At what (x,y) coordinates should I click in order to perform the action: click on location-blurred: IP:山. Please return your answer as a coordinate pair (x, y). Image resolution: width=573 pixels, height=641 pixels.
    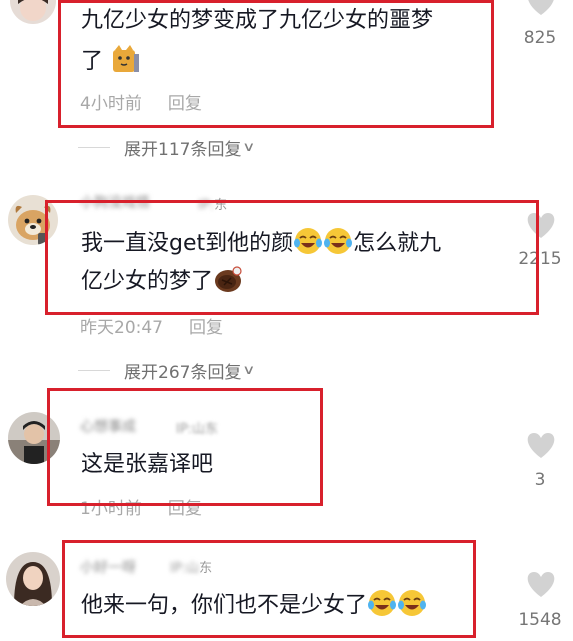
    Looking at the image, I should click on (185, 568).